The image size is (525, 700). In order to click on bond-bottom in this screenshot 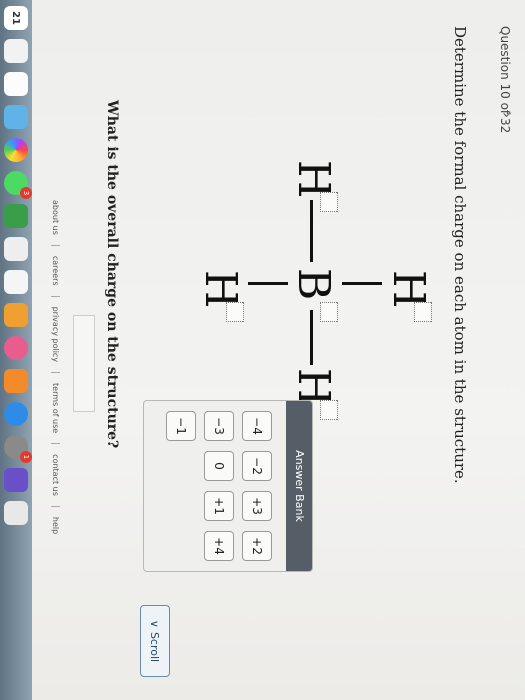, I will do `click(268, 283)`.